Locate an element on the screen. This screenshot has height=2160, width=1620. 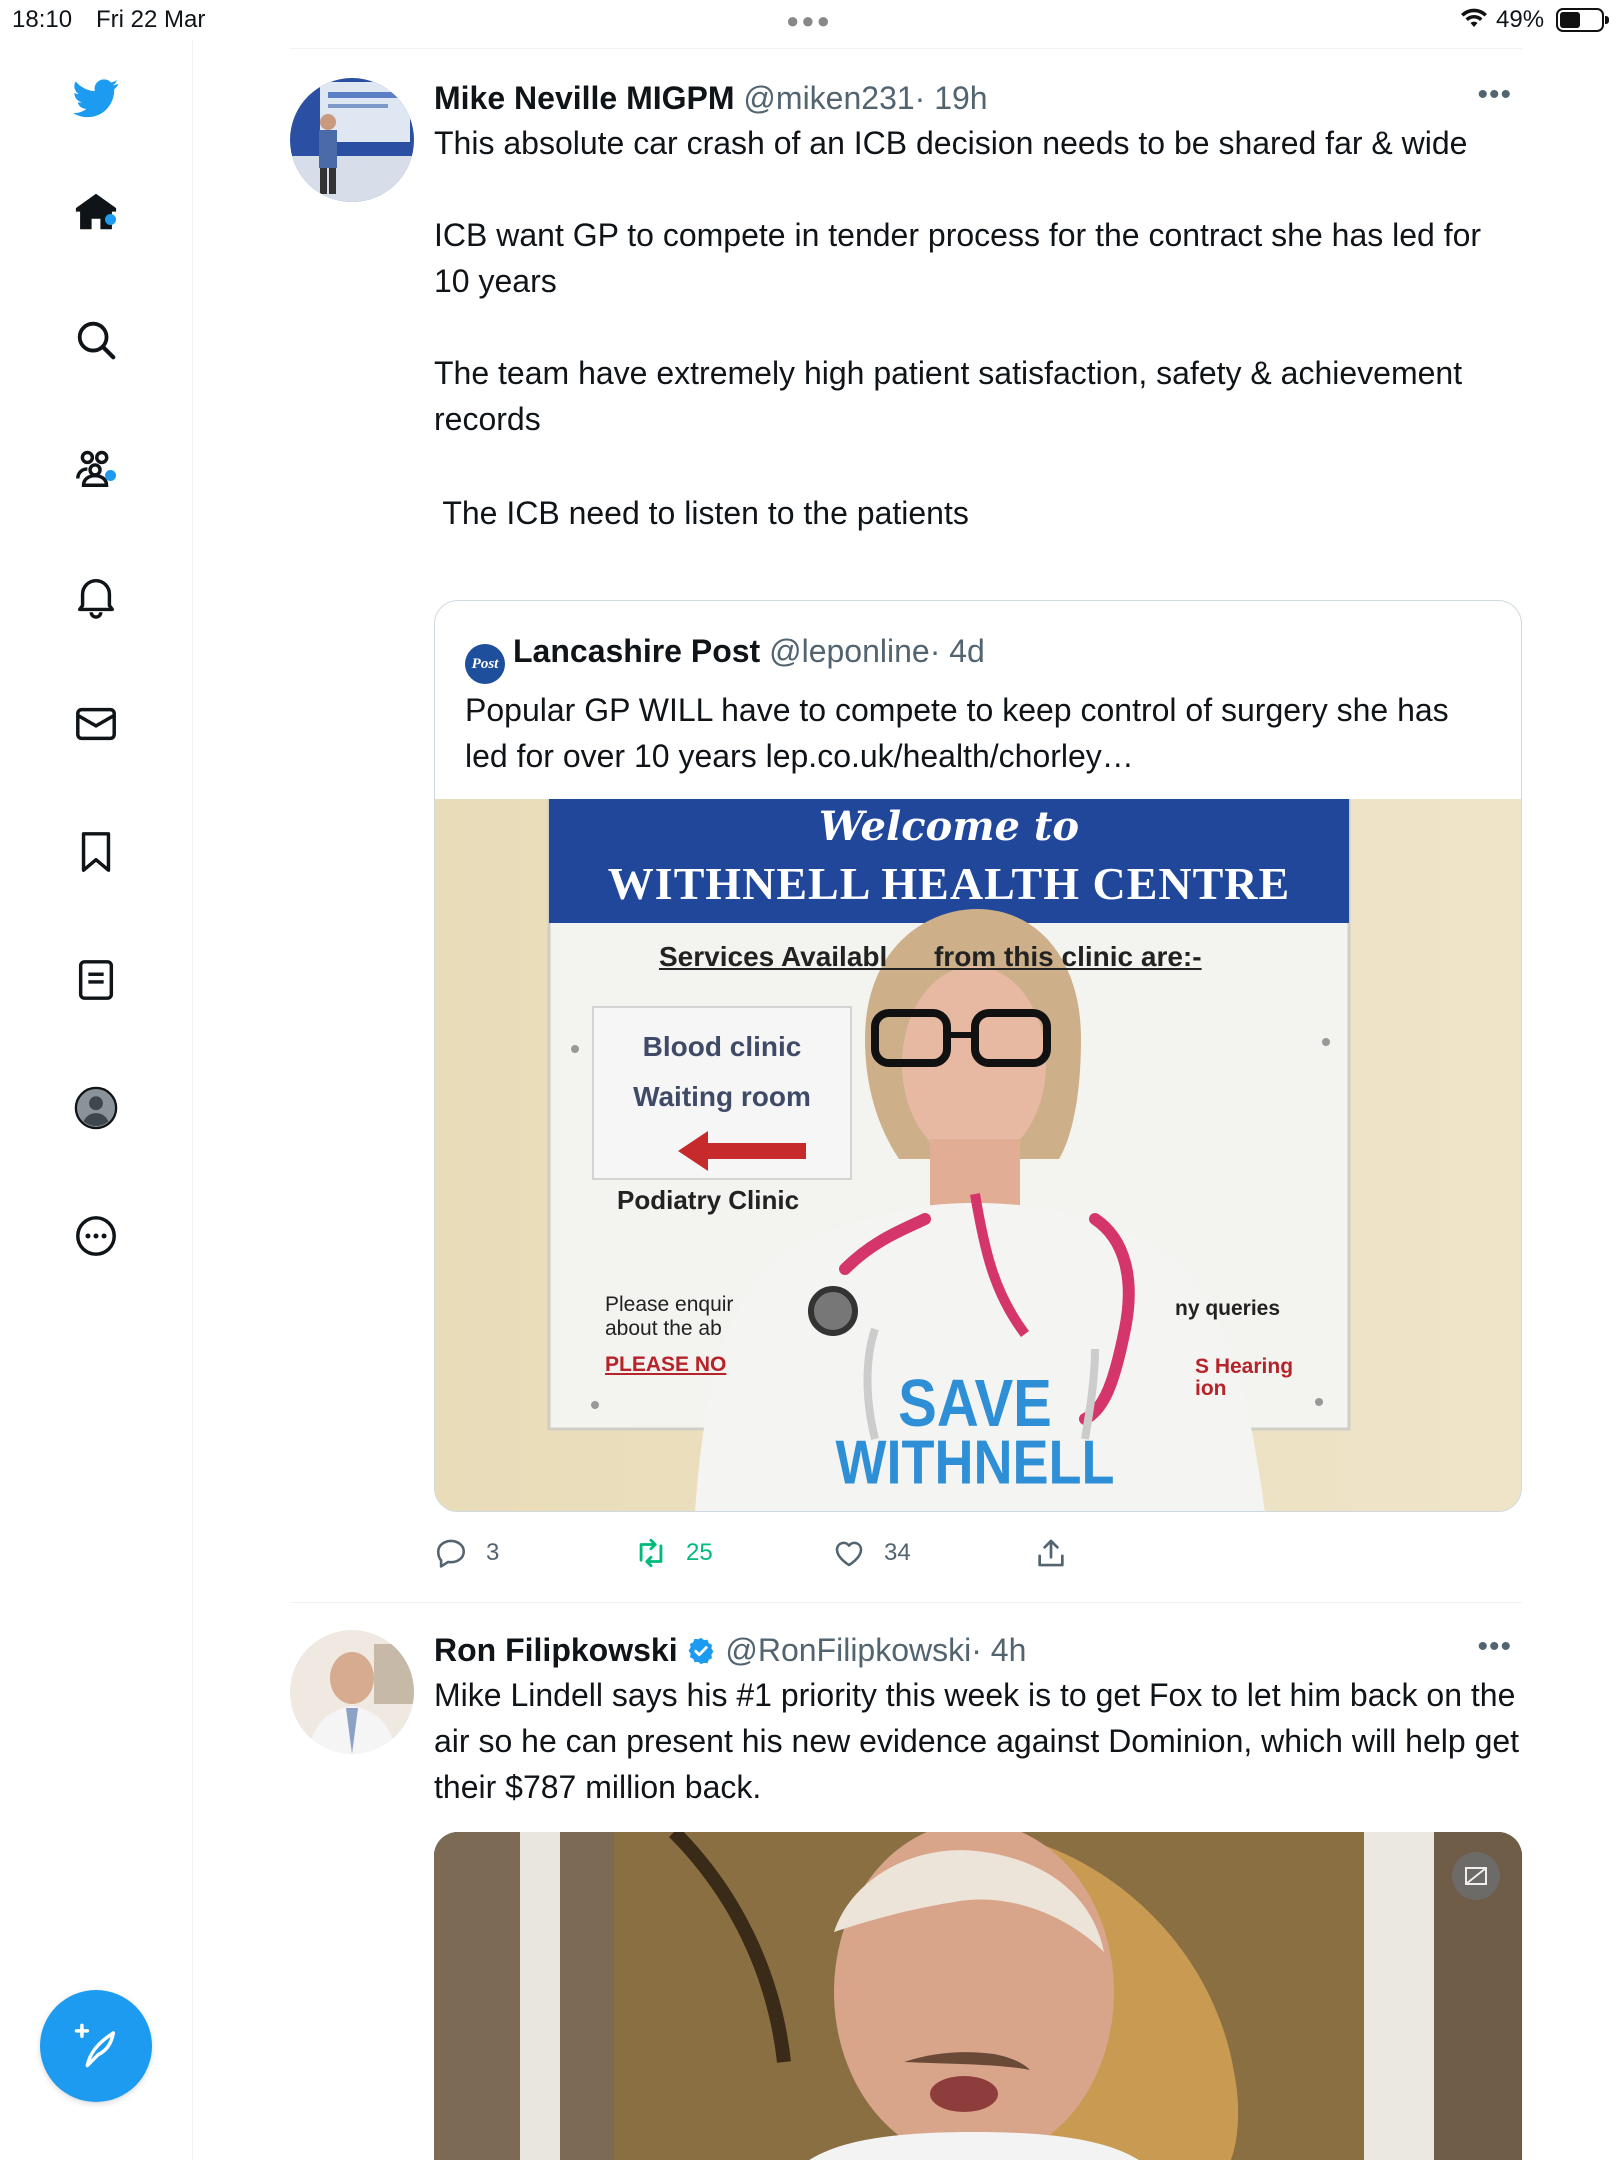
quoted-author-name: Lancashire Post is located at coordinates (637, 651).